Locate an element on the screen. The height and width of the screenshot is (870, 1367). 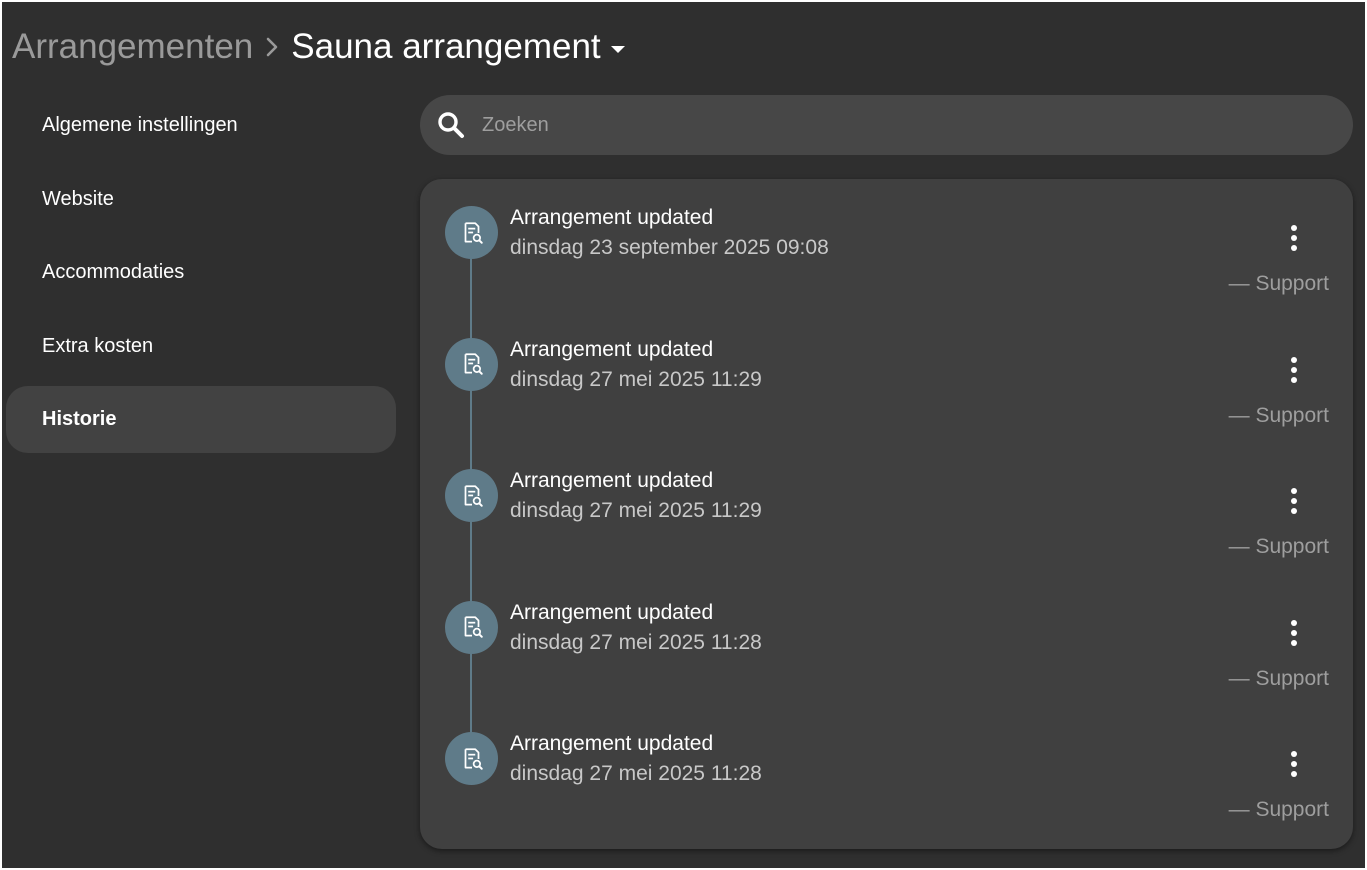
entry-timestamp: dinsdag 23 september 2025 09:08 is located at coordinates (669, 247).